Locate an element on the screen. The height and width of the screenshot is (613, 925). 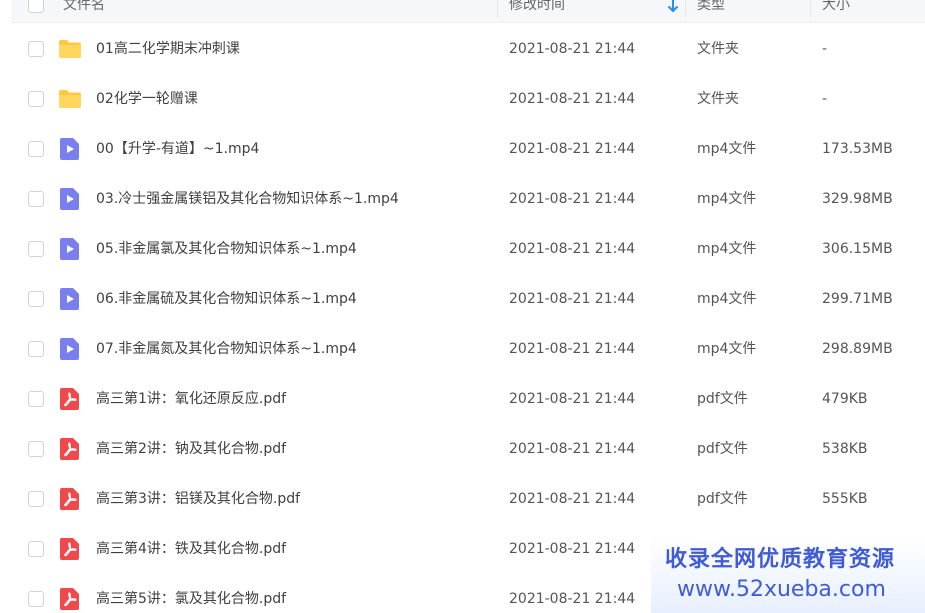
file-size: 329.98MB is located at coordinates (857, 199).